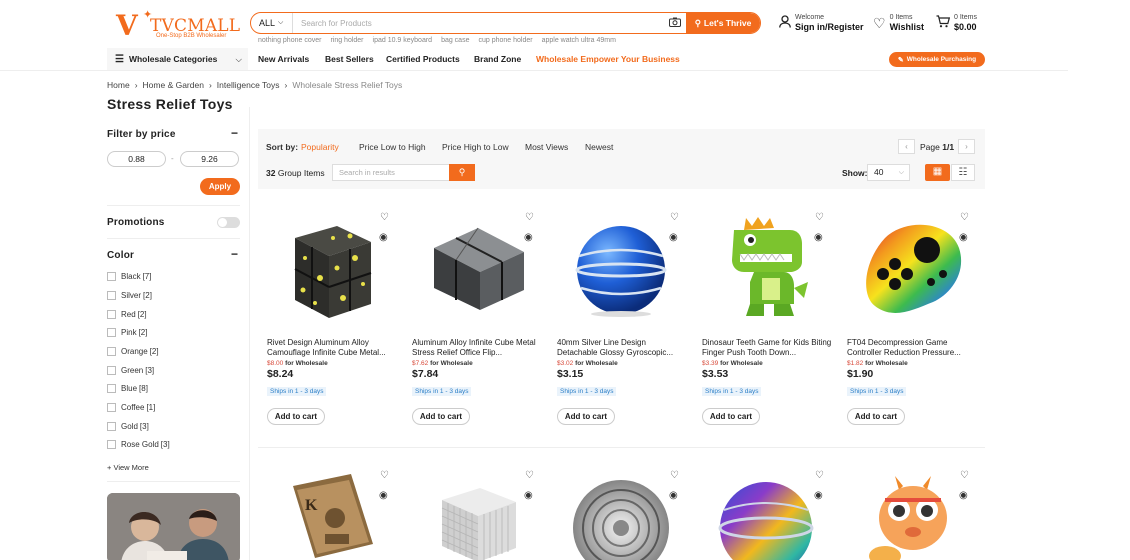  What do you see at coordinates (475, 147) in the screenshot?
I see `sort-price-high-low: Price High to Low` at bounding box center [475, 147].